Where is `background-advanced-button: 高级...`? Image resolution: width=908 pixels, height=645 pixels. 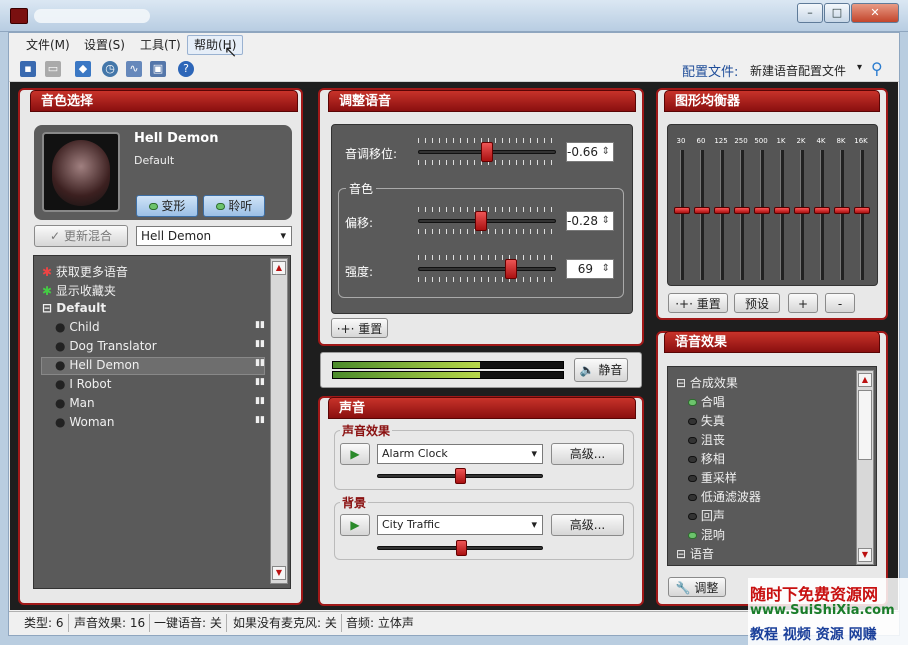 background-advanced-button: 高级... is located at coordinates (587, 525).